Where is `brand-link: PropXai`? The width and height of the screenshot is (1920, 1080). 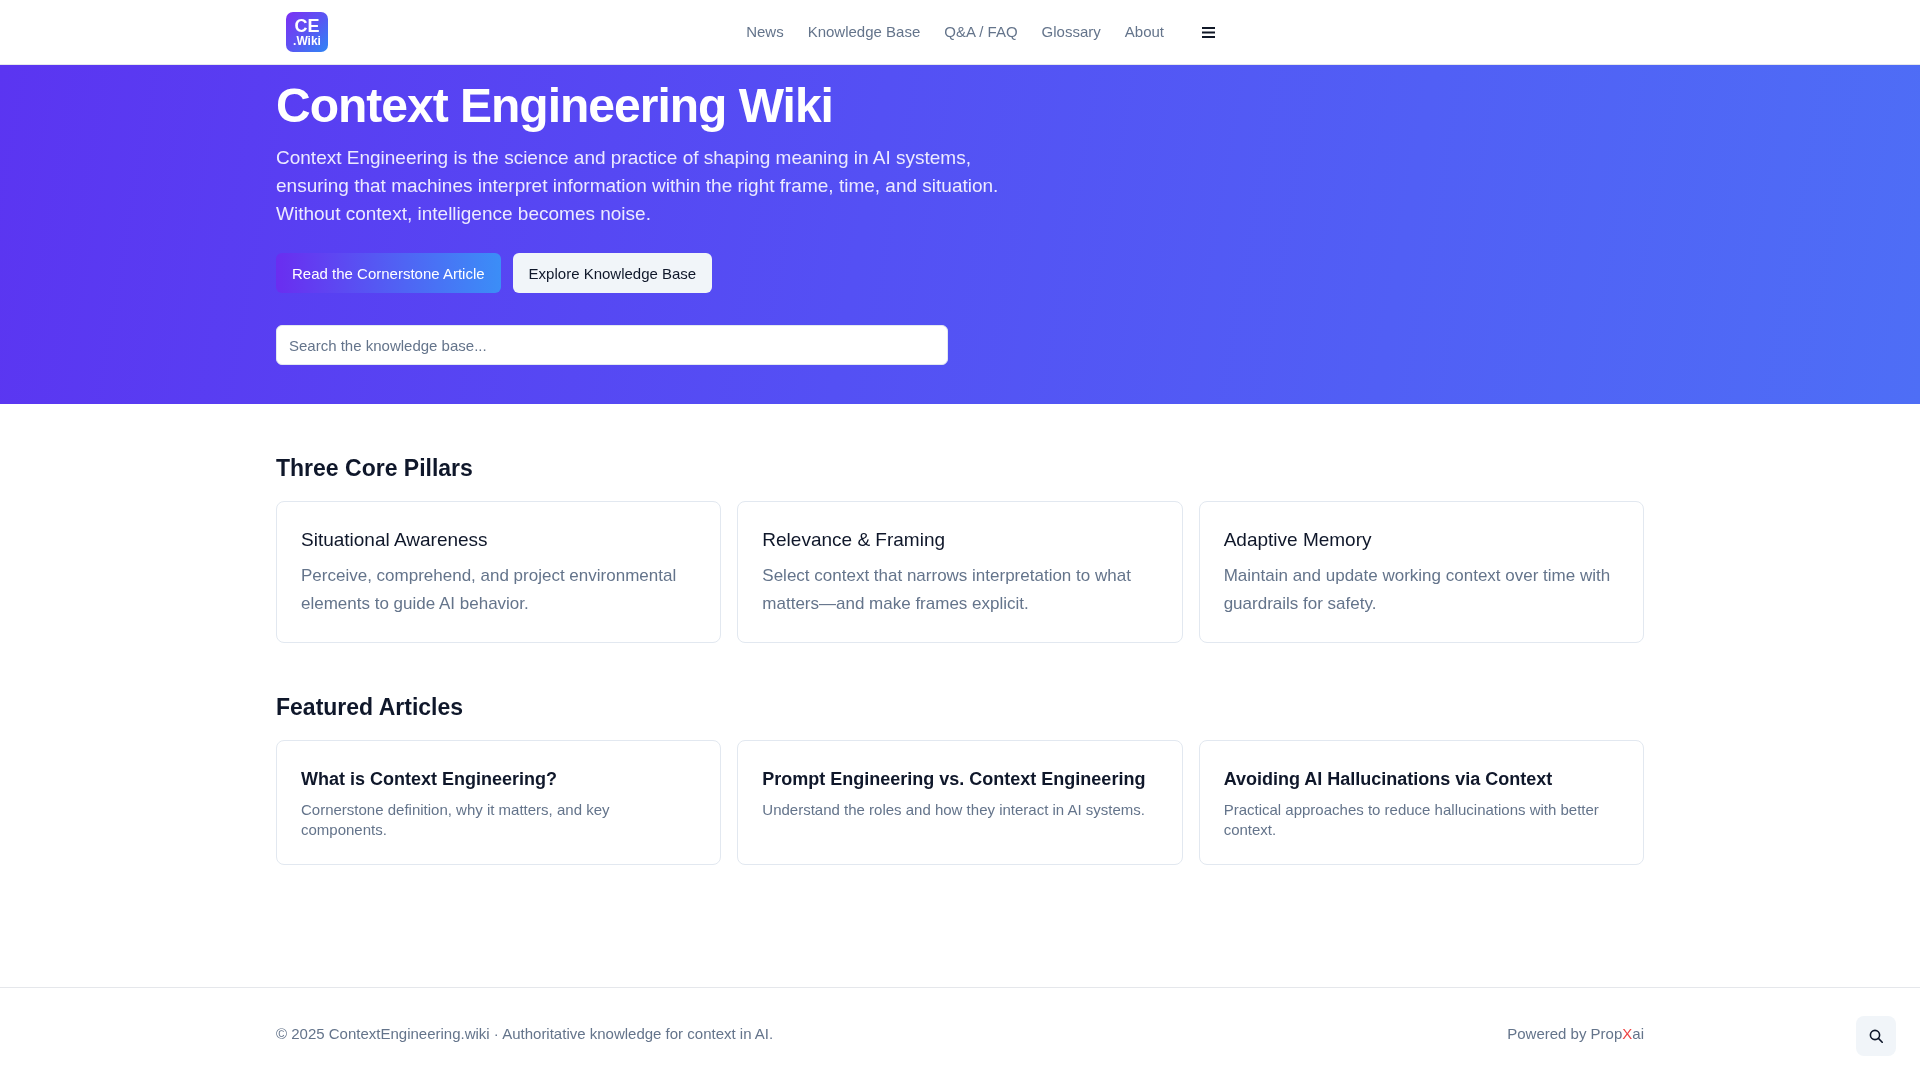 brand-link: PropXai is located at coordinates (1617, 1033).